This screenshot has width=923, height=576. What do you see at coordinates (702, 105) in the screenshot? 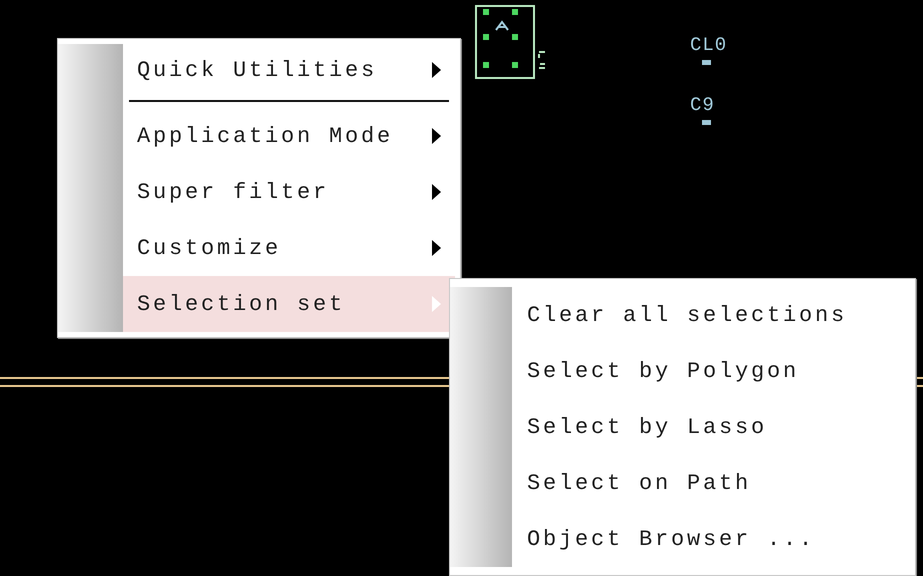
I see `component-label: C9` at bounding box center [702, 105].